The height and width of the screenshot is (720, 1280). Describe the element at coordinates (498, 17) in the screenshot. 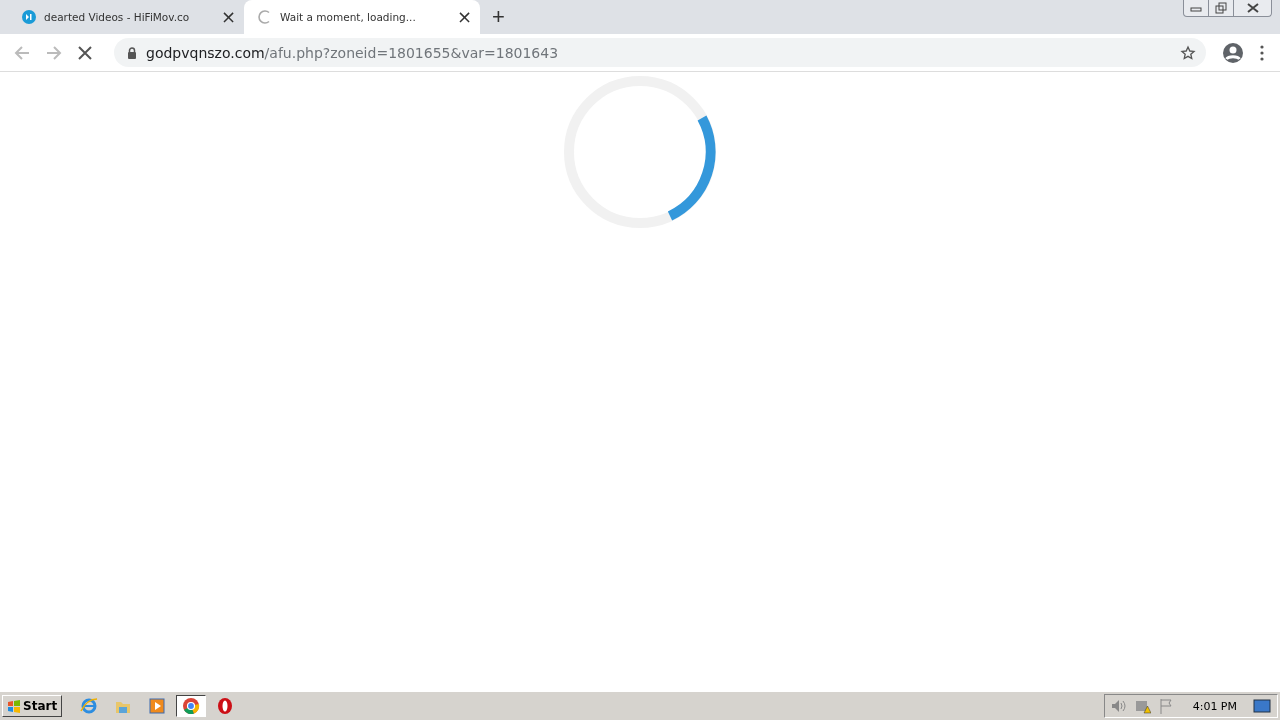

I see `new-tab-button: +` at that location.